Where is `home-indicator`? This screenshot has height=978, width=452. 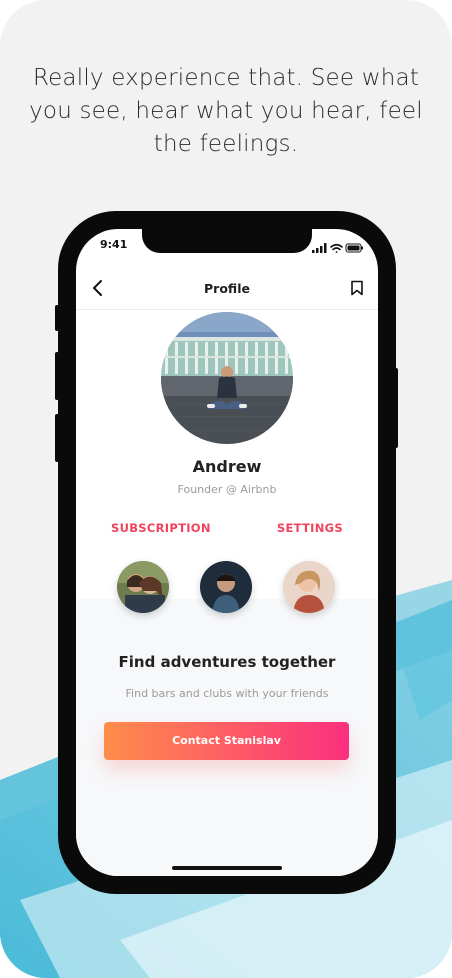
home-indicator is located at coordinates (227, 868).